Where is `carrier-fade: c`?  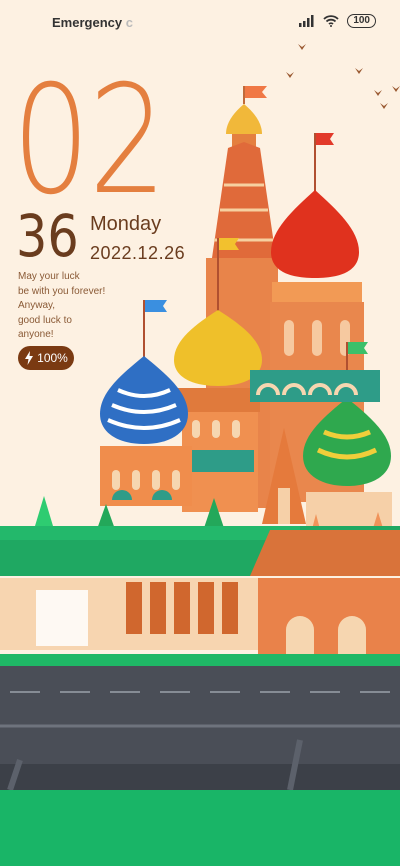 carrier-fade: c is located at coordinates (129, 22).